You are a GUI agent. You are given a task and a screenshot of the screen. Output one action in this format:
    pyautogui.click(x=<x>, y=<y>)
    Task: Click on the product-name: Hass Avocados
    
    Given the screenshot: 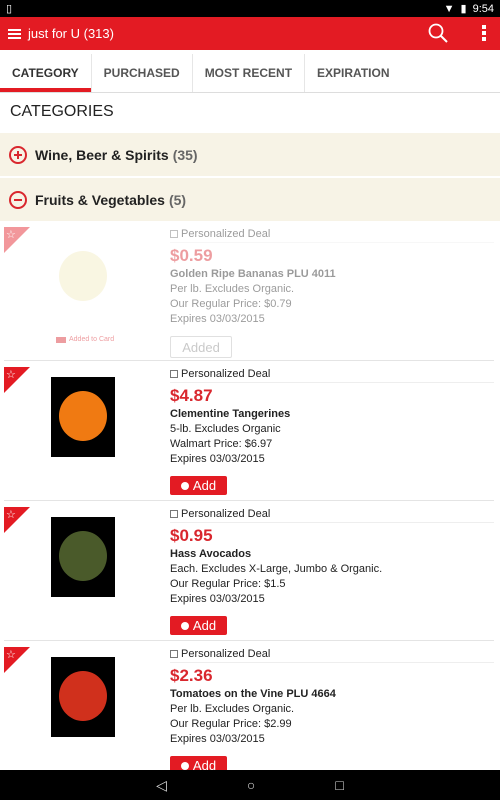 What is the action you would take?
    pyautogui.click(x=211, y=554)
    